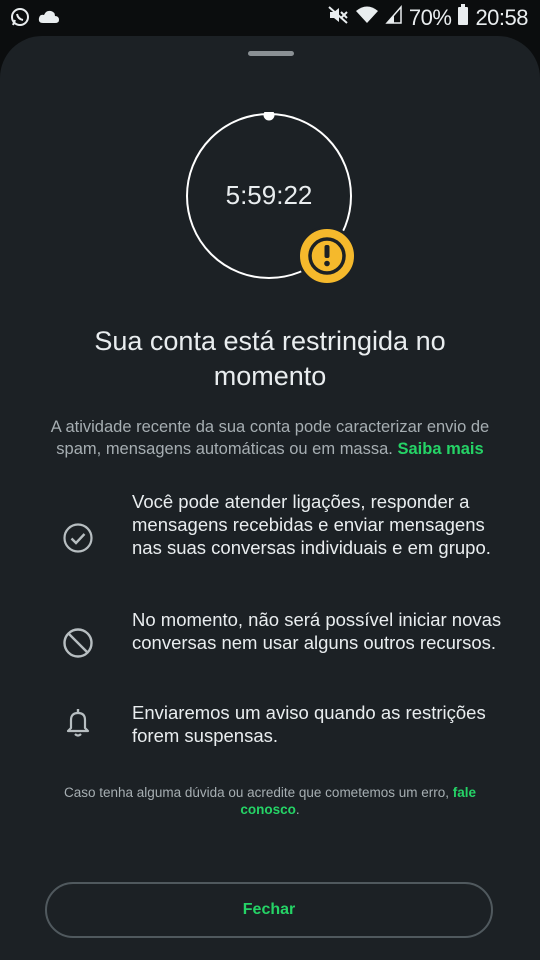 The width and height of the screenshot is (540, 960). Describe the element at coordinates (270, 358) in the screenshot. I see `page-title: Sua conta está restringida no momento` at that location.